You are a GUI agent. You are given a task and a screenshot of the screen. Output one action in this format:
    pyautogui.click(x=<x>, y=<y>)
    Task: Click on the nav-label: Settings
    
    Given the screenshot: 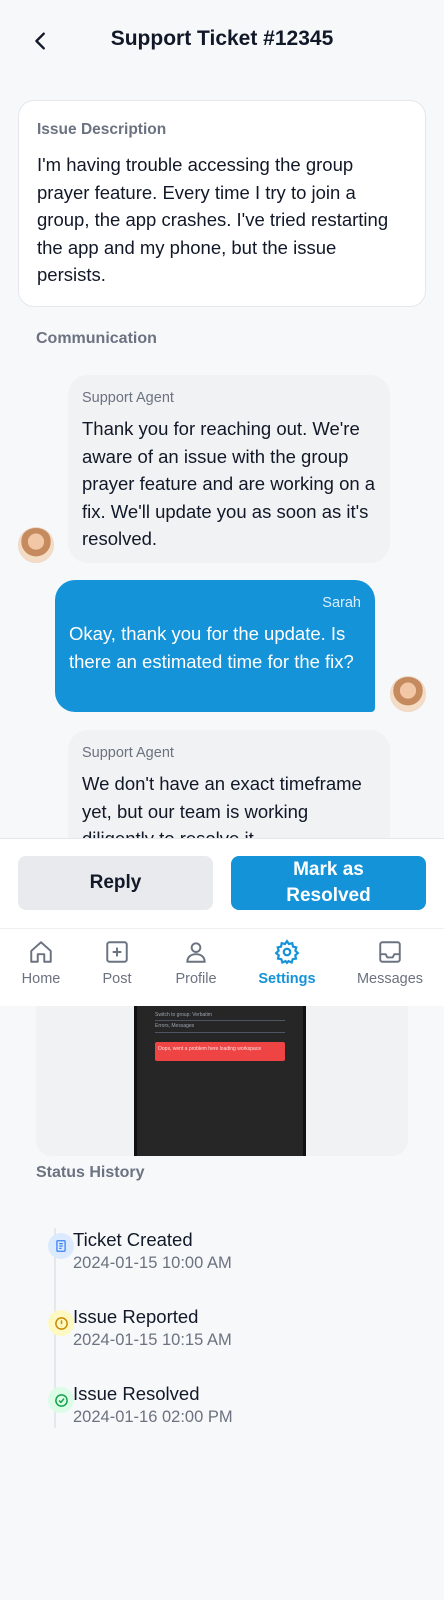 What is the action you would take?
    pyautogui.click(x=287, y=979)
    